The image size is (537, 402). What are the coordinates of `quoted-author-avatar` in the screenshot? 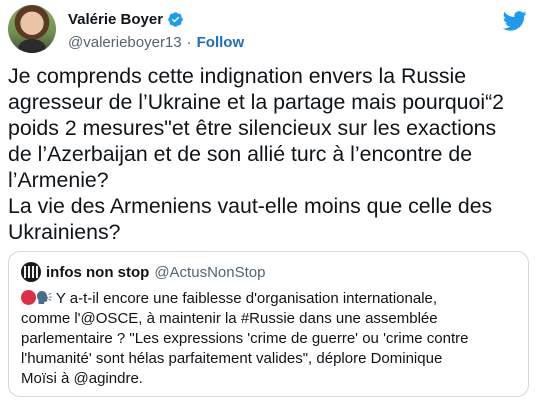 It's located at (31, 272).